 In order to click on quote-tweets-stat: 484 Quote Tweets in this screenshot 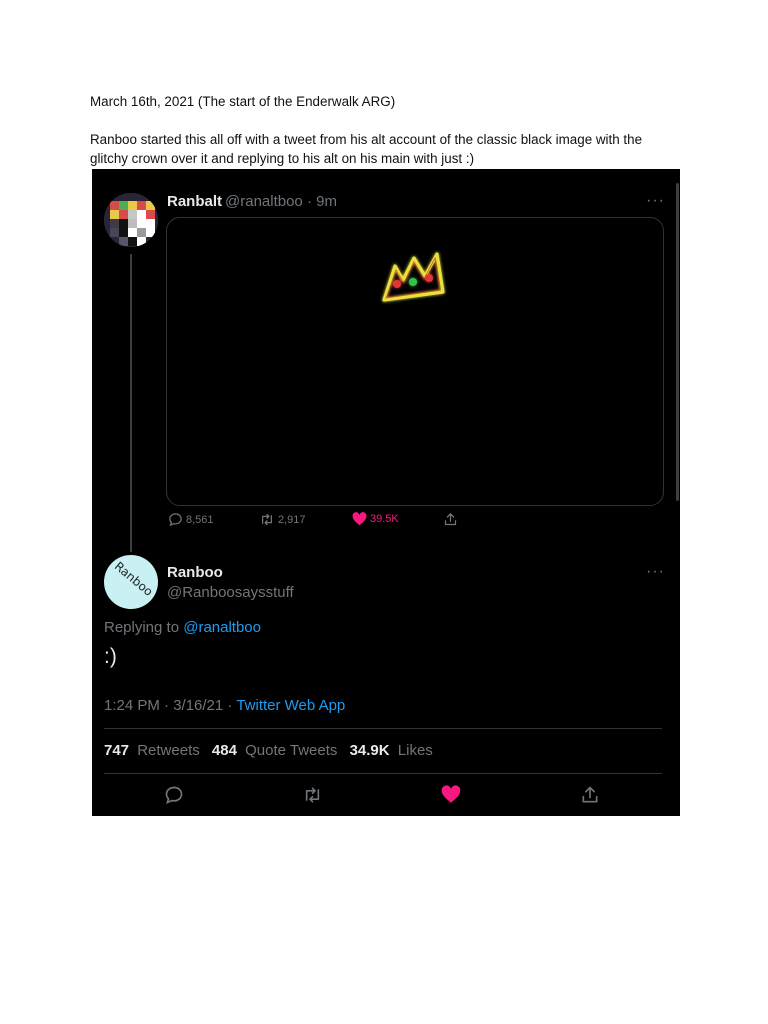, I will do `click(276, 750)`.